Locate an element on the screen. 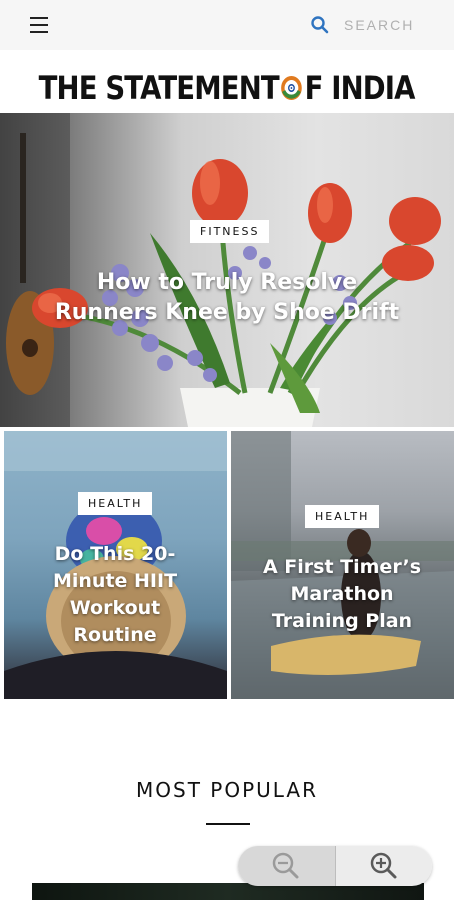  hamburger-menu-icon is located at coordinates (40, 25).